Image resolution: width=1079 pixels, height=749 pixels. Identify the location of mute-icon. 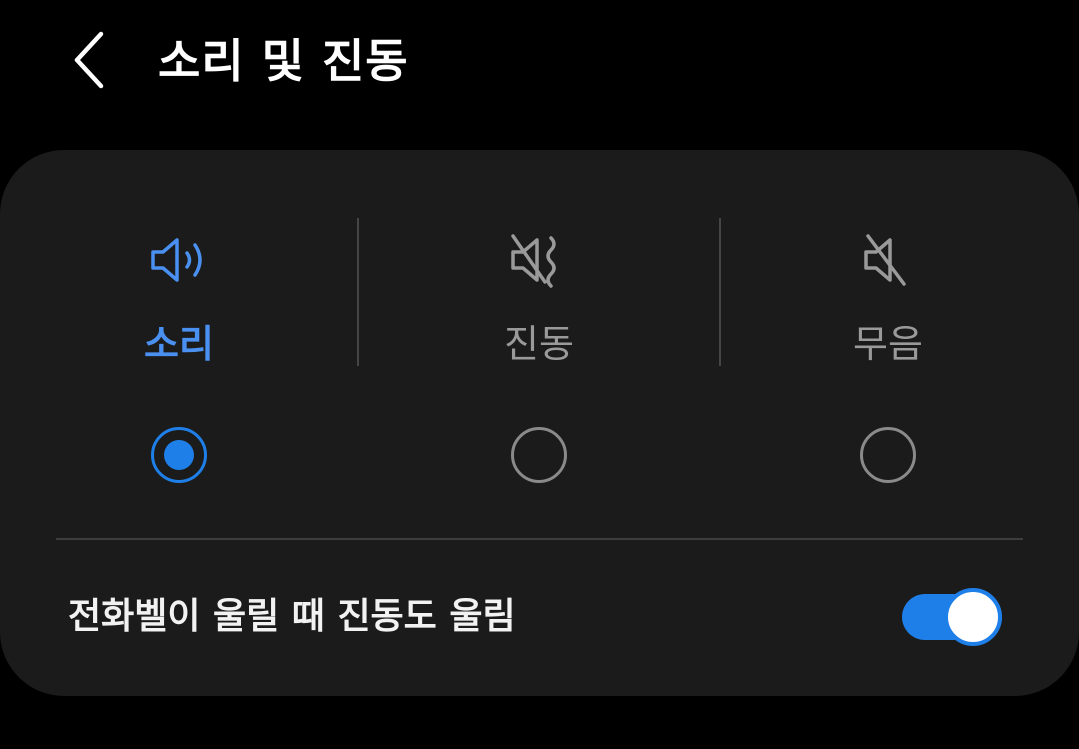
(885, 260).